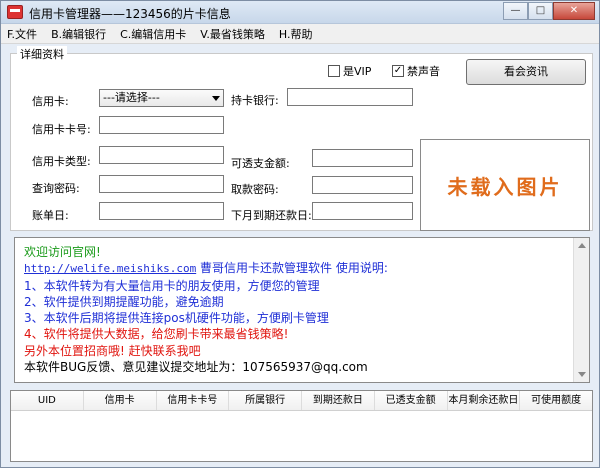 The width and height of the screenshot is (600, 468). What do you see at coordinates (423, 71) in the screenshot?
I see `mute-checkbox-label: 禁声音` at bounding box center [423, 71].